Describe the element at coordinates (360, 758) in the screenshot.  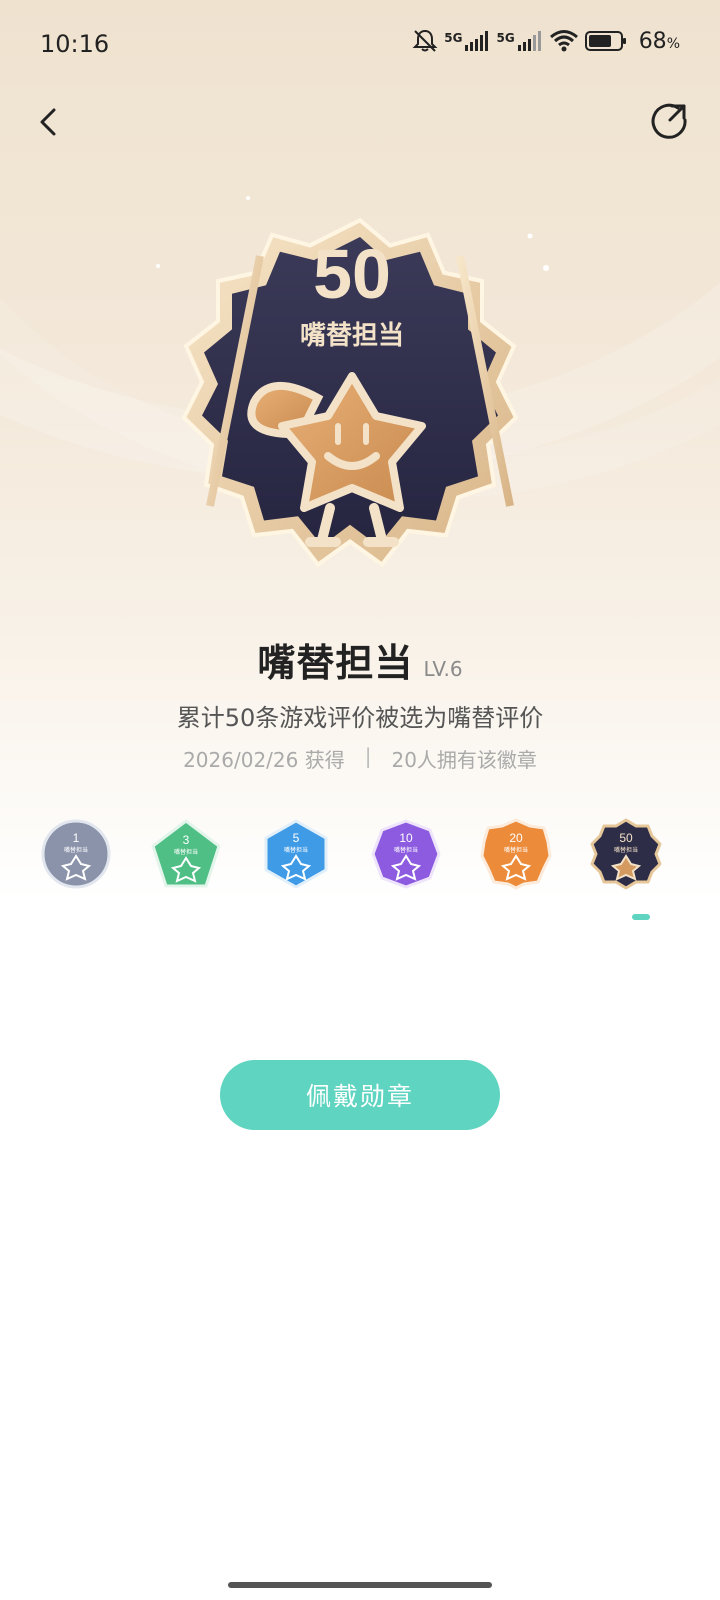
I see `badge-meta: 2026/02/26 获得 | 20人拥有该徽章` at that location.